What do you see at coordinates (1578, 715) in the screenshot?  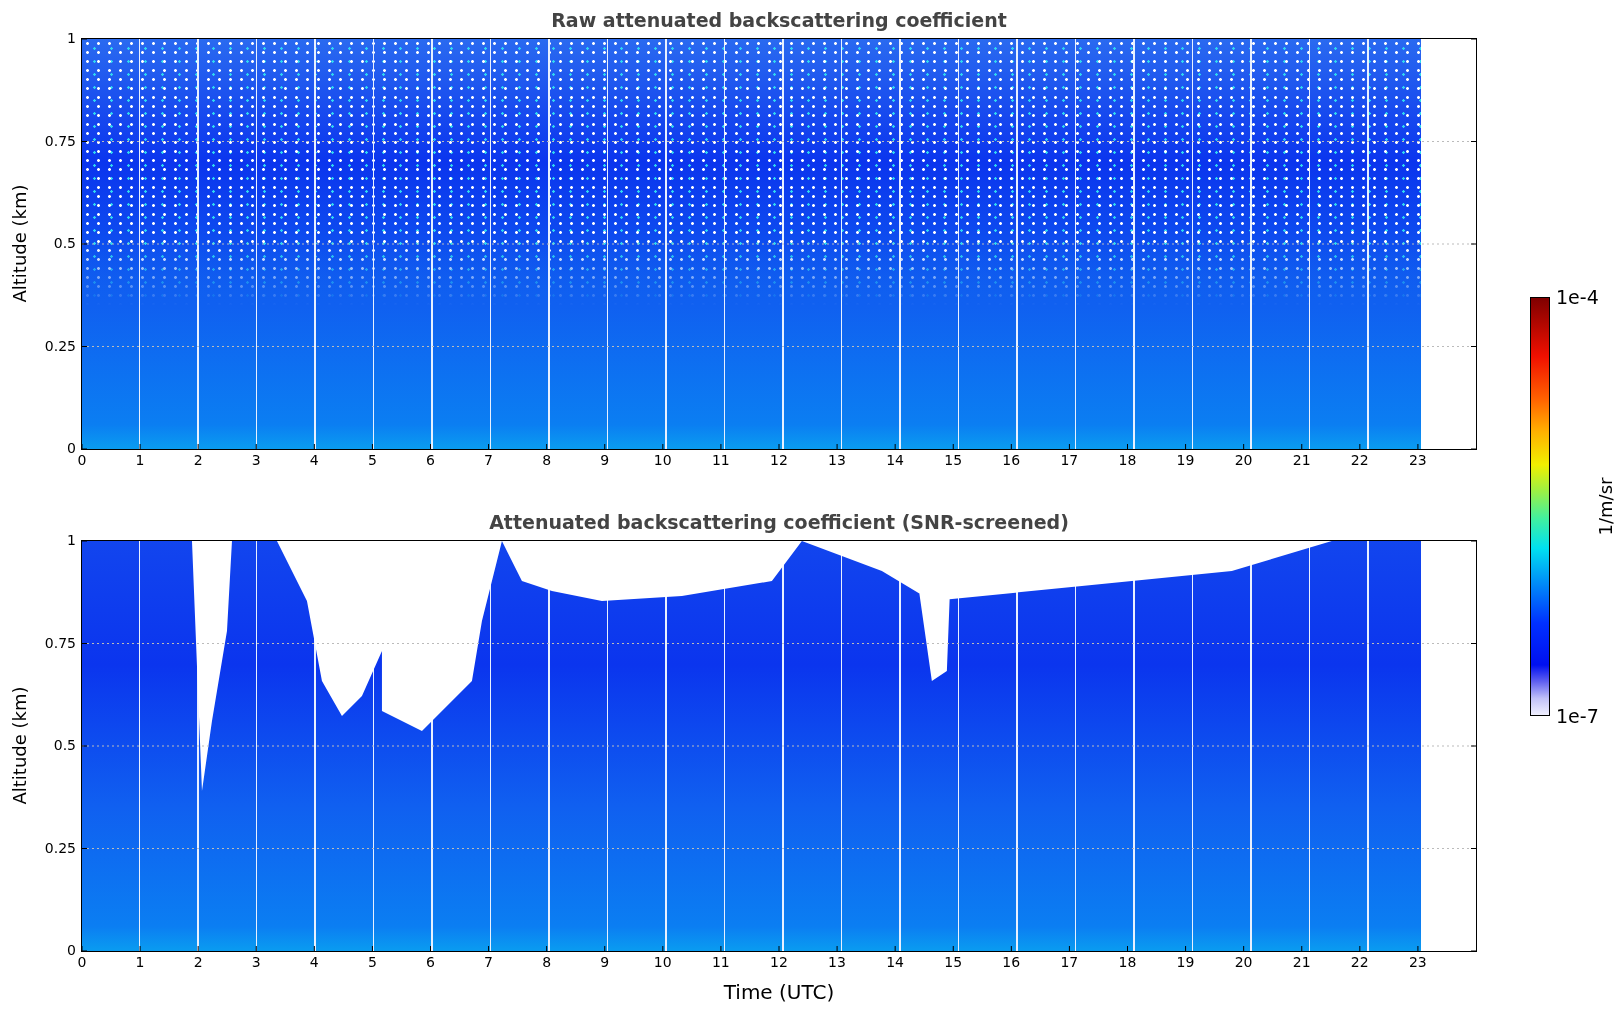 I see `colorbar-label: 1e-7` at bounding box center [1578, 715].